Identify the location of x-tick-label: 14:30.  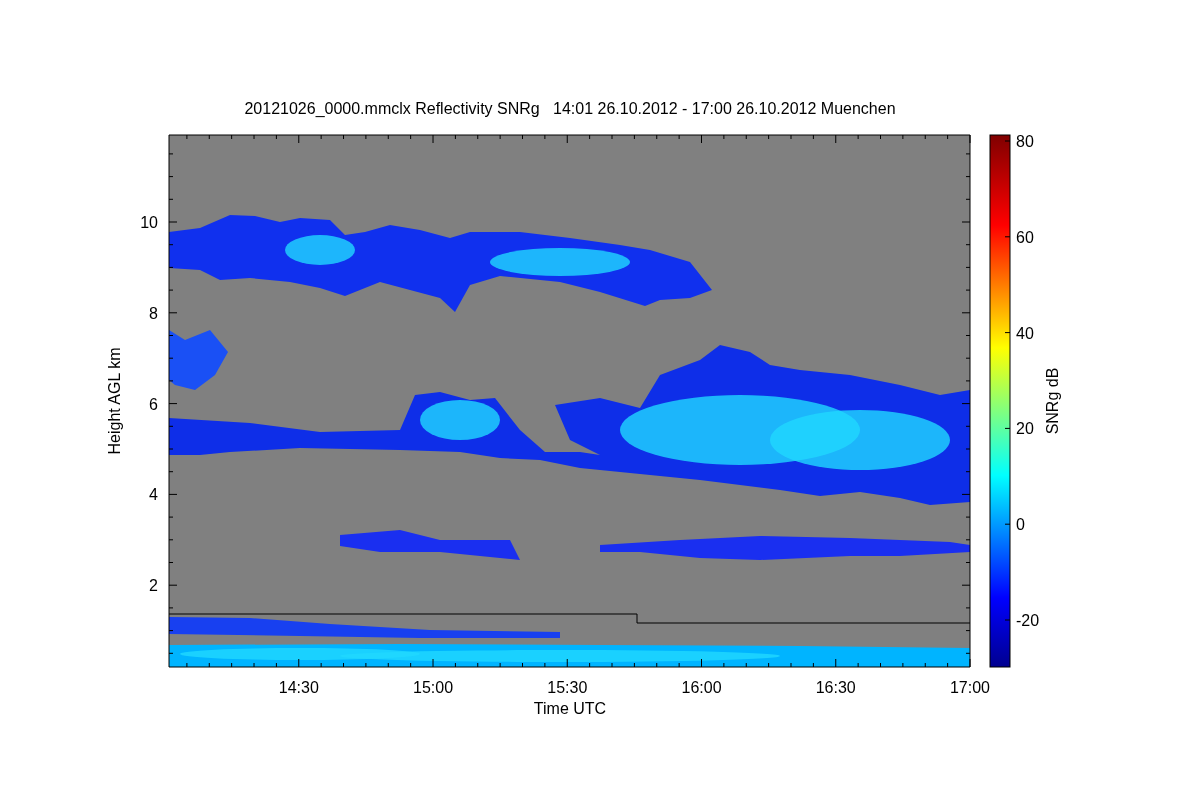
(298, 687).